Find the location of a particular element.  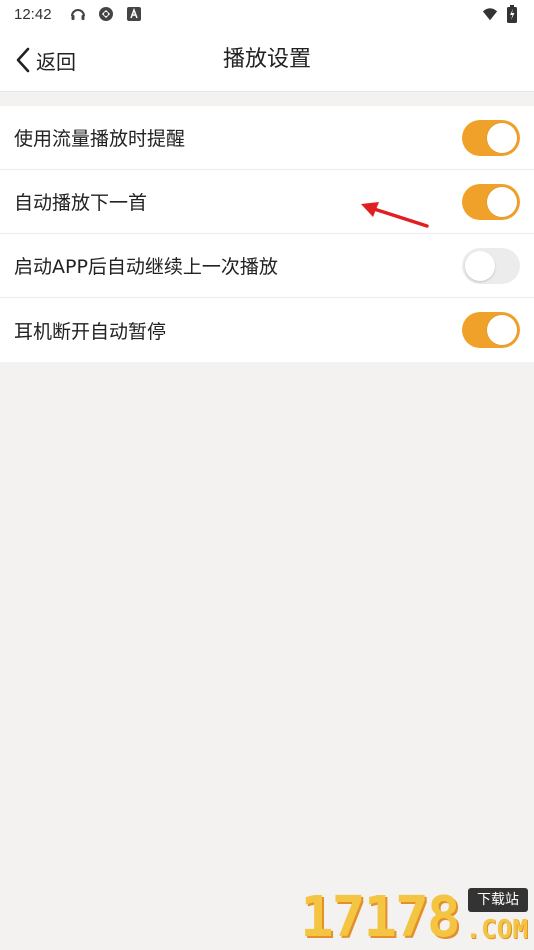

wifi-icon is located at coordinates (490, 14).